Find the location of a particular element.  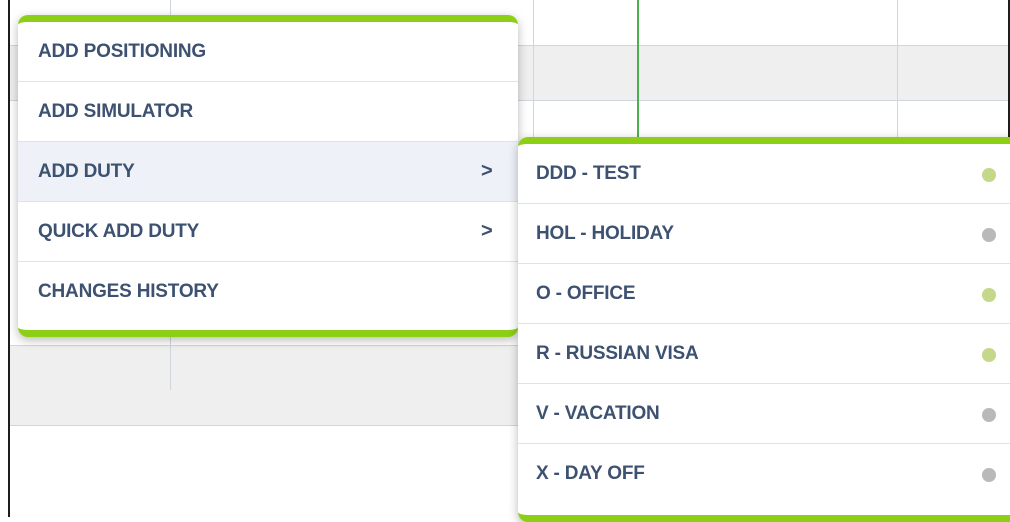

menu-item-changes-history: CHANGES HISTORY is located at coordinates (268, 292).